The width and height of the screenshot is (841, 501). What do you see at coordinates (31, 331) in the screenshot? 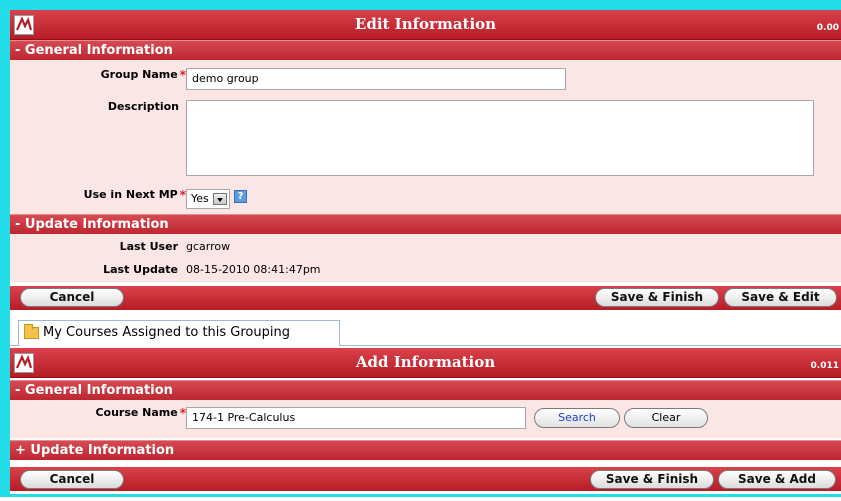
I see `folder-icon` at bounding box center [31, 331].